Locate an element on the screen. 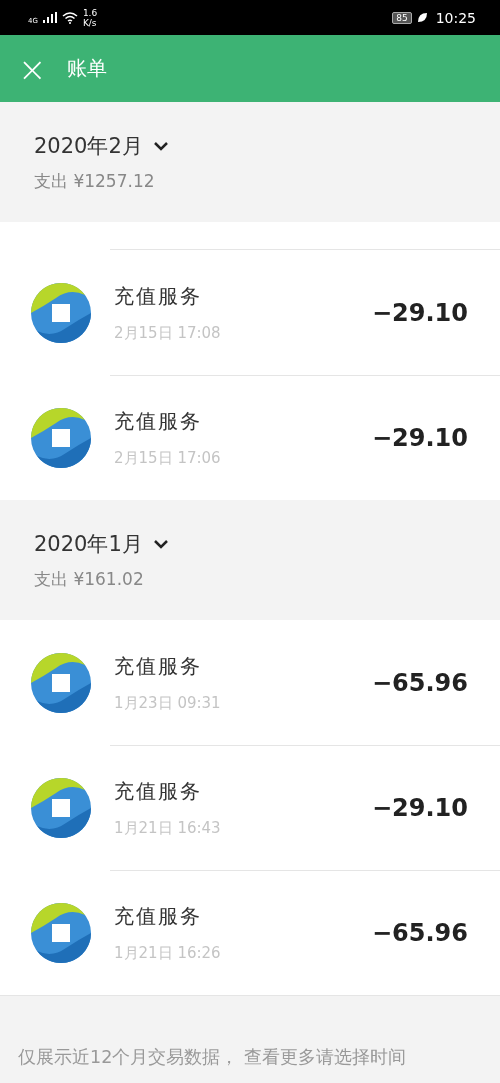  month-summary: 支出 ¥1257.12 is located at coordinates (95, 181).